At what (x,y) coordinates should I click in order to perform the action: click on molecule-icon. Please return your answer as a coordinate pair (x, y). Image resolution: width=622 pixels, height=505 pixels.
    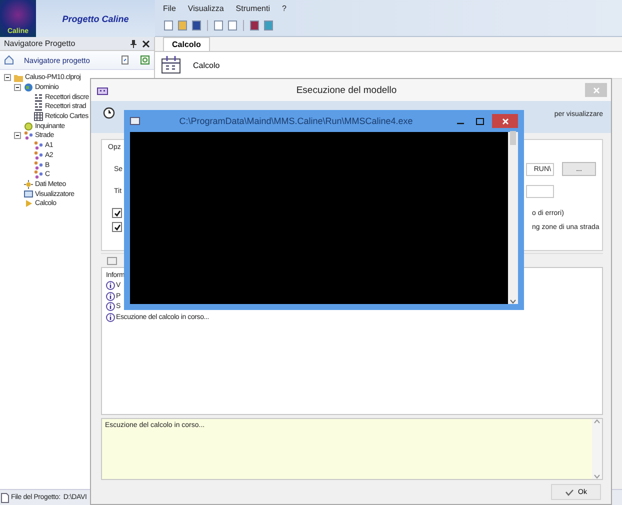
    Looking at the image, I should click on (28, 126).